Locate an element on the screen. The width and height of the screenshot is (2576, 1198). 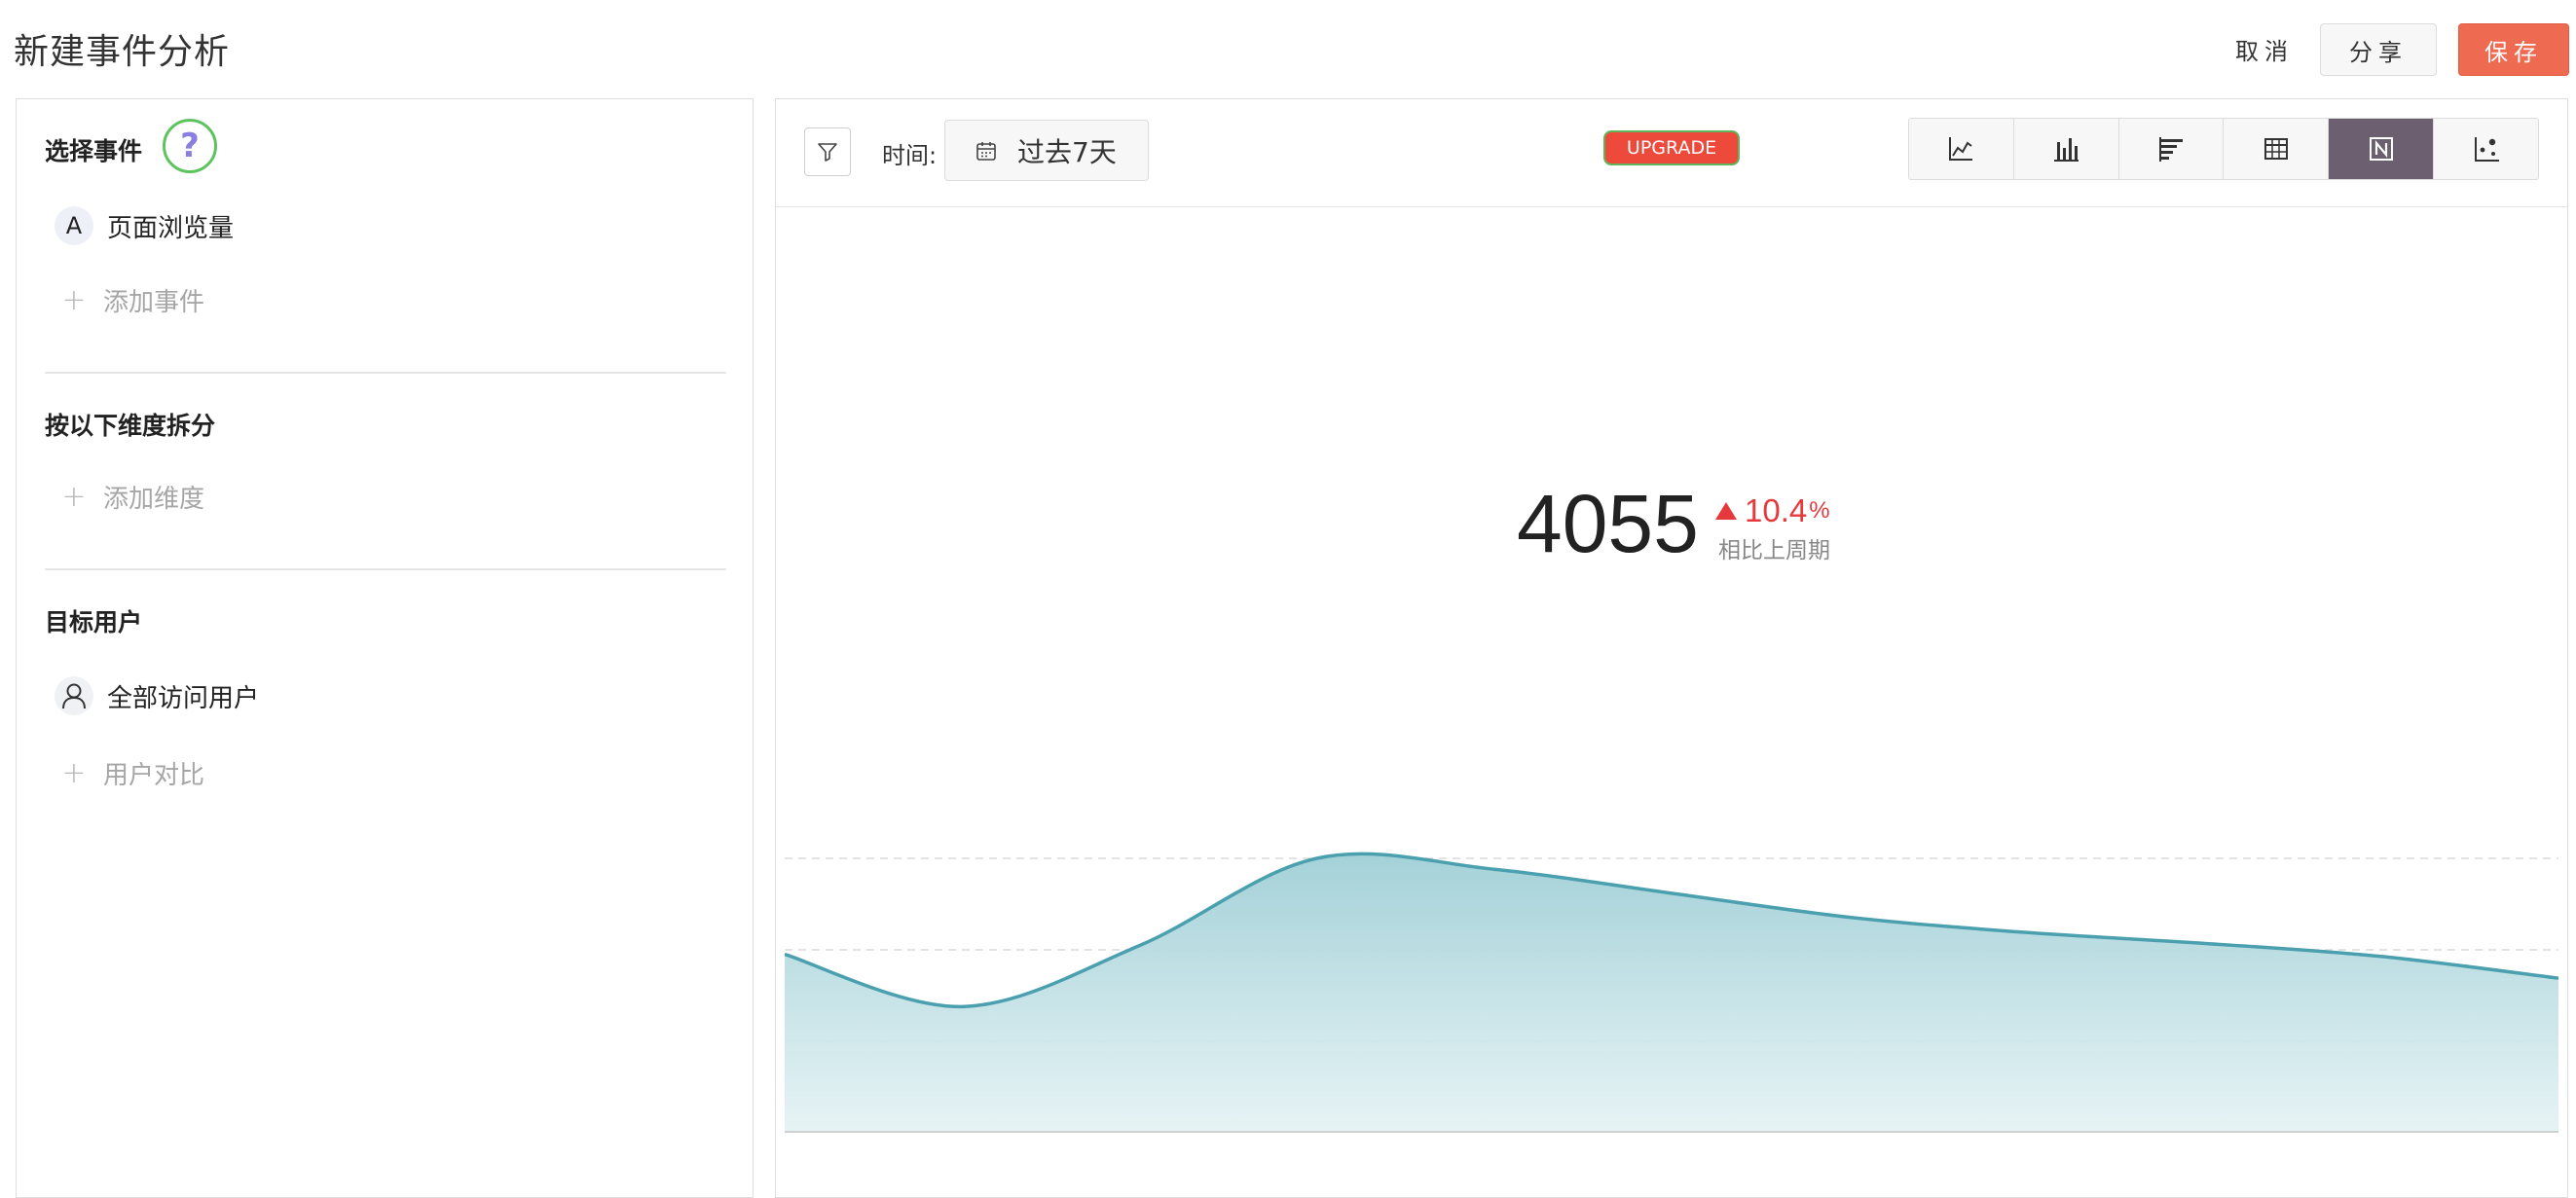
target-user-item: 全部访问用户 is located at coordinates (157, 695).